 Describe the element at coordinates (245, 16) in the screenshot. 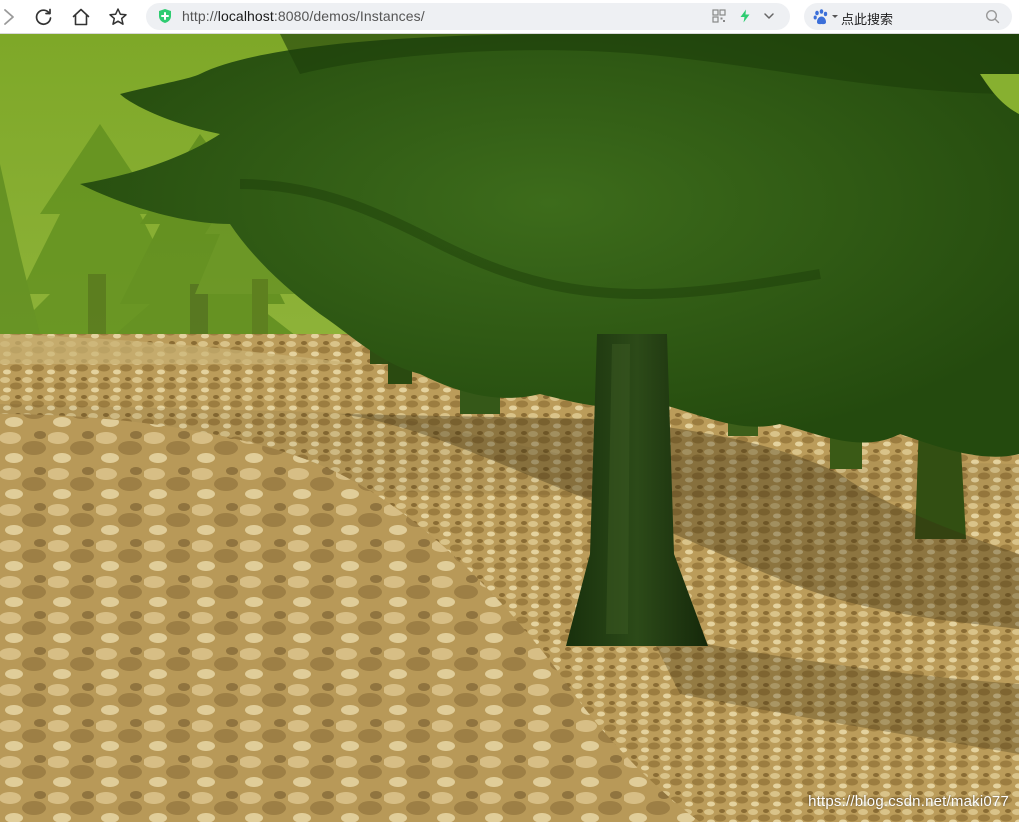

I see `url-host: localhost` at that location.